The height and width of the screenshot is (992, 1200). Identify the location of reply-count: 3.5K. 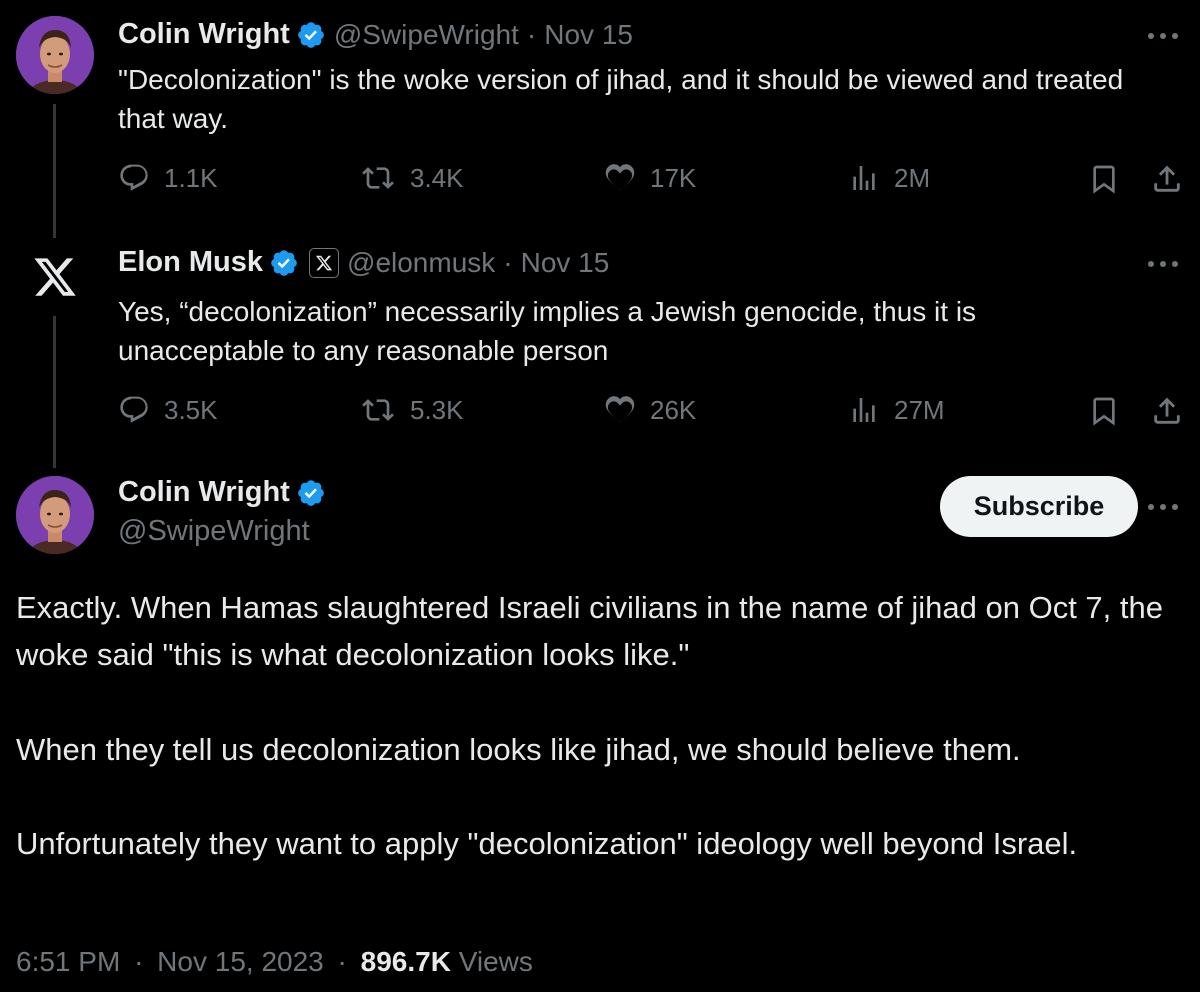
(191, 409).